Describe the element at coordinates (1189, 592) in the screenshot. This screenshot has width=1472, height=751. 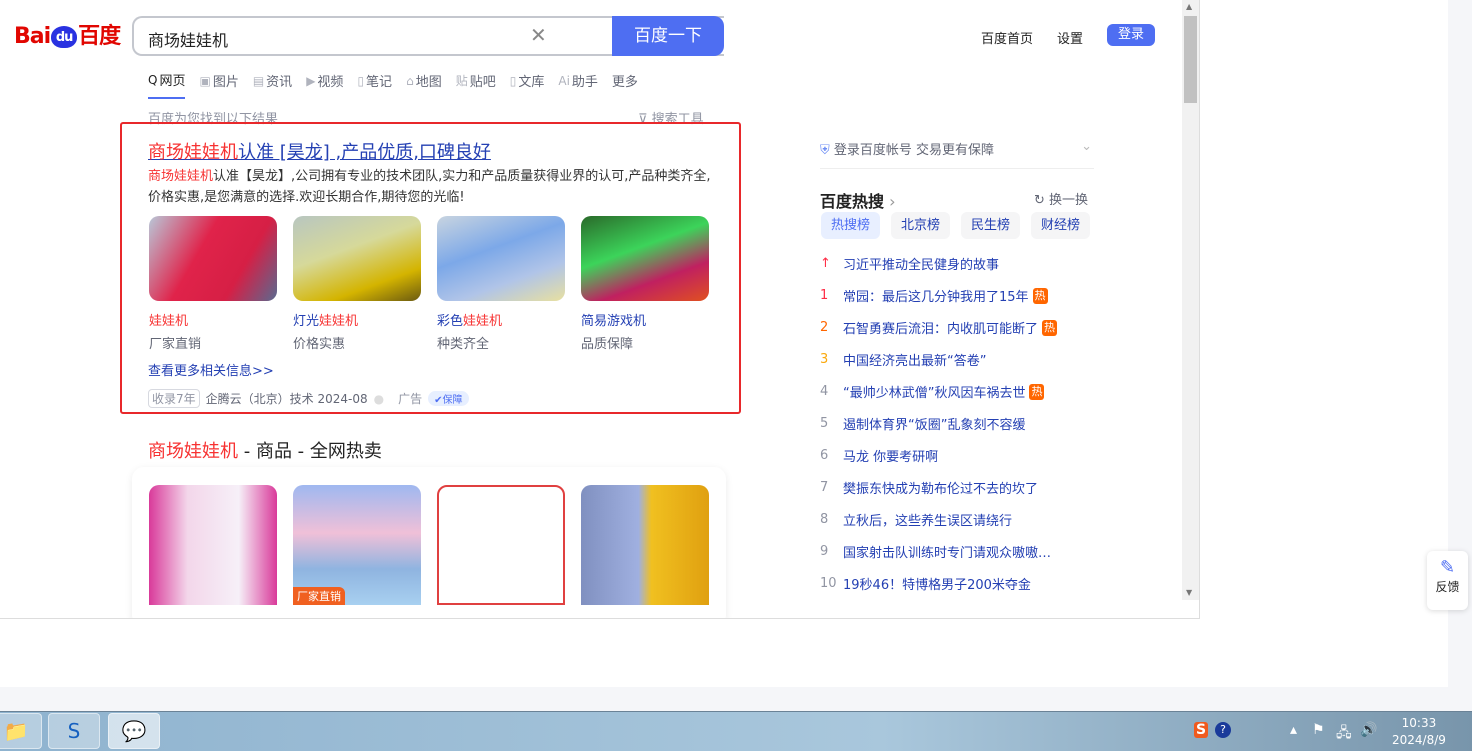
I see `scroll-down-arrow: ▼` at that location.